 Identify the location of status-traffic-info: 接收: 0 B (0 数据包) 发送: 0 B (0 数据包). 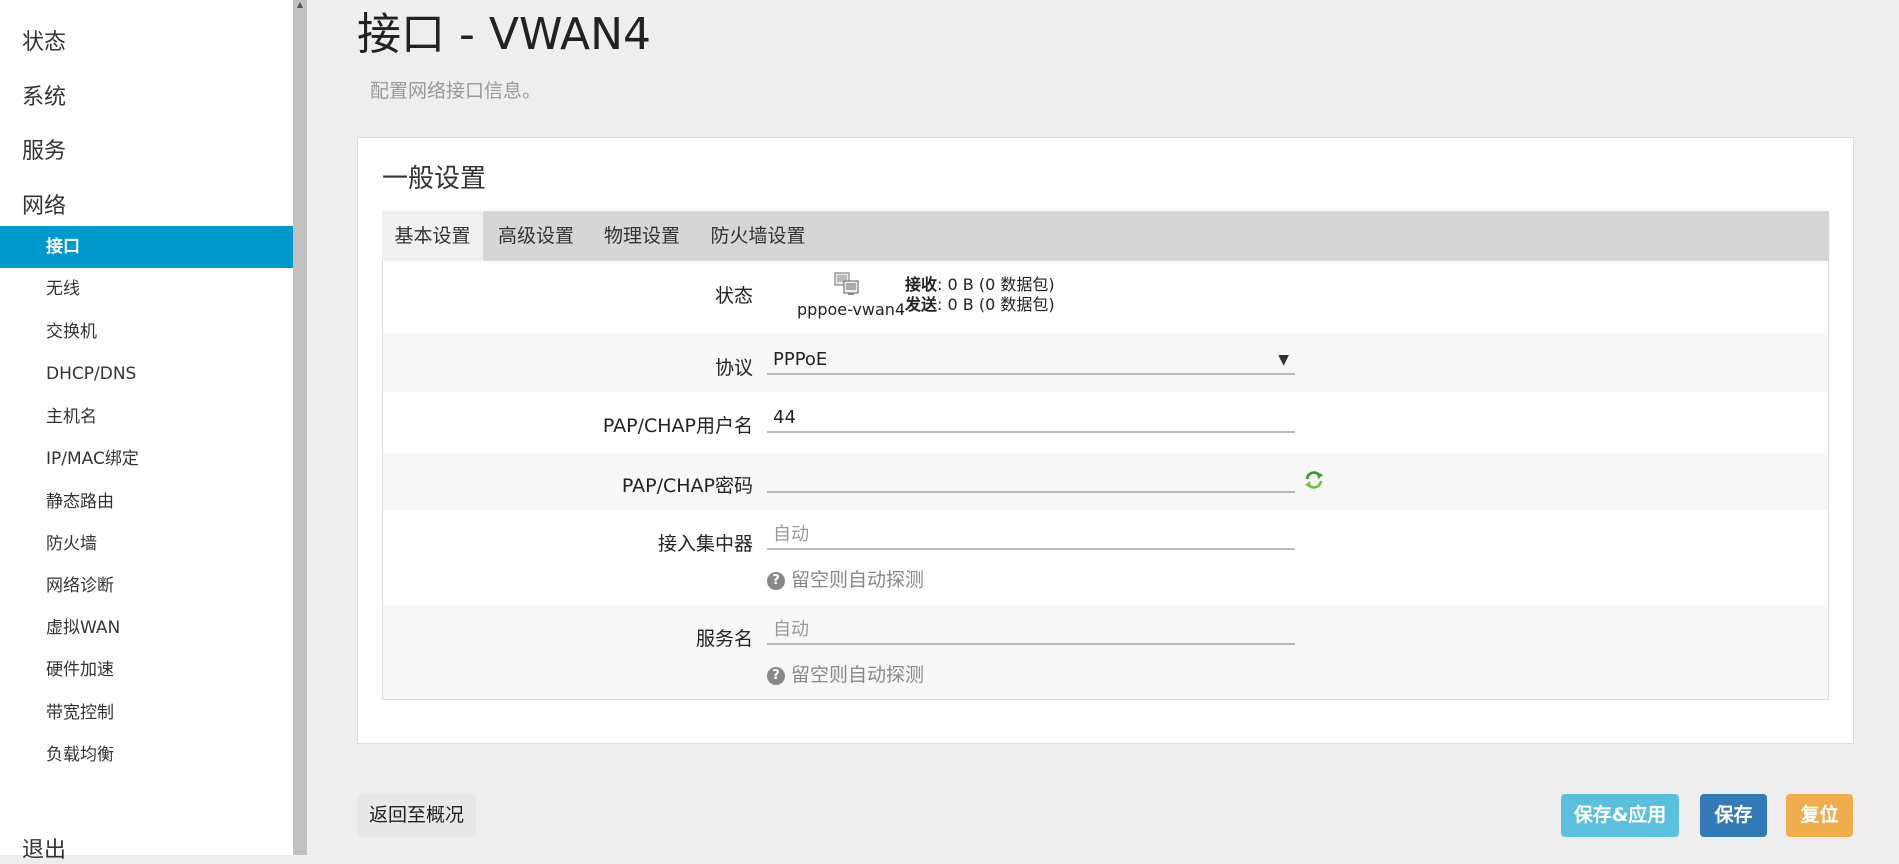
(980, 295).